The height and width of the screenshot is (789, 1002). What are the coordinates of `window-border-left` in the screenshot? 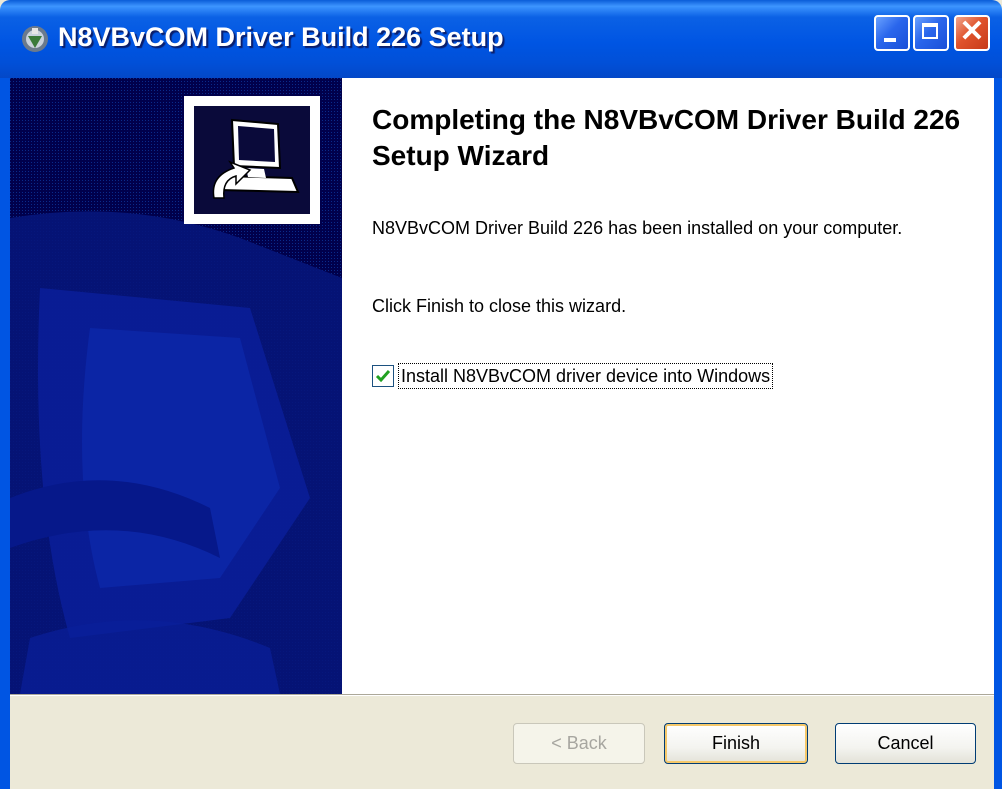 It's located at (5, 433).